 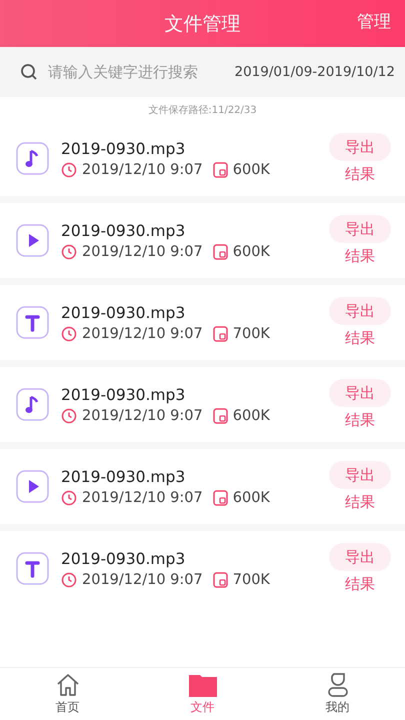 What do you see at coordinates (136, 72) in the screenshot?
I see `search-field: 请输入关键字进行搜索` at bounding box center [136, 72].